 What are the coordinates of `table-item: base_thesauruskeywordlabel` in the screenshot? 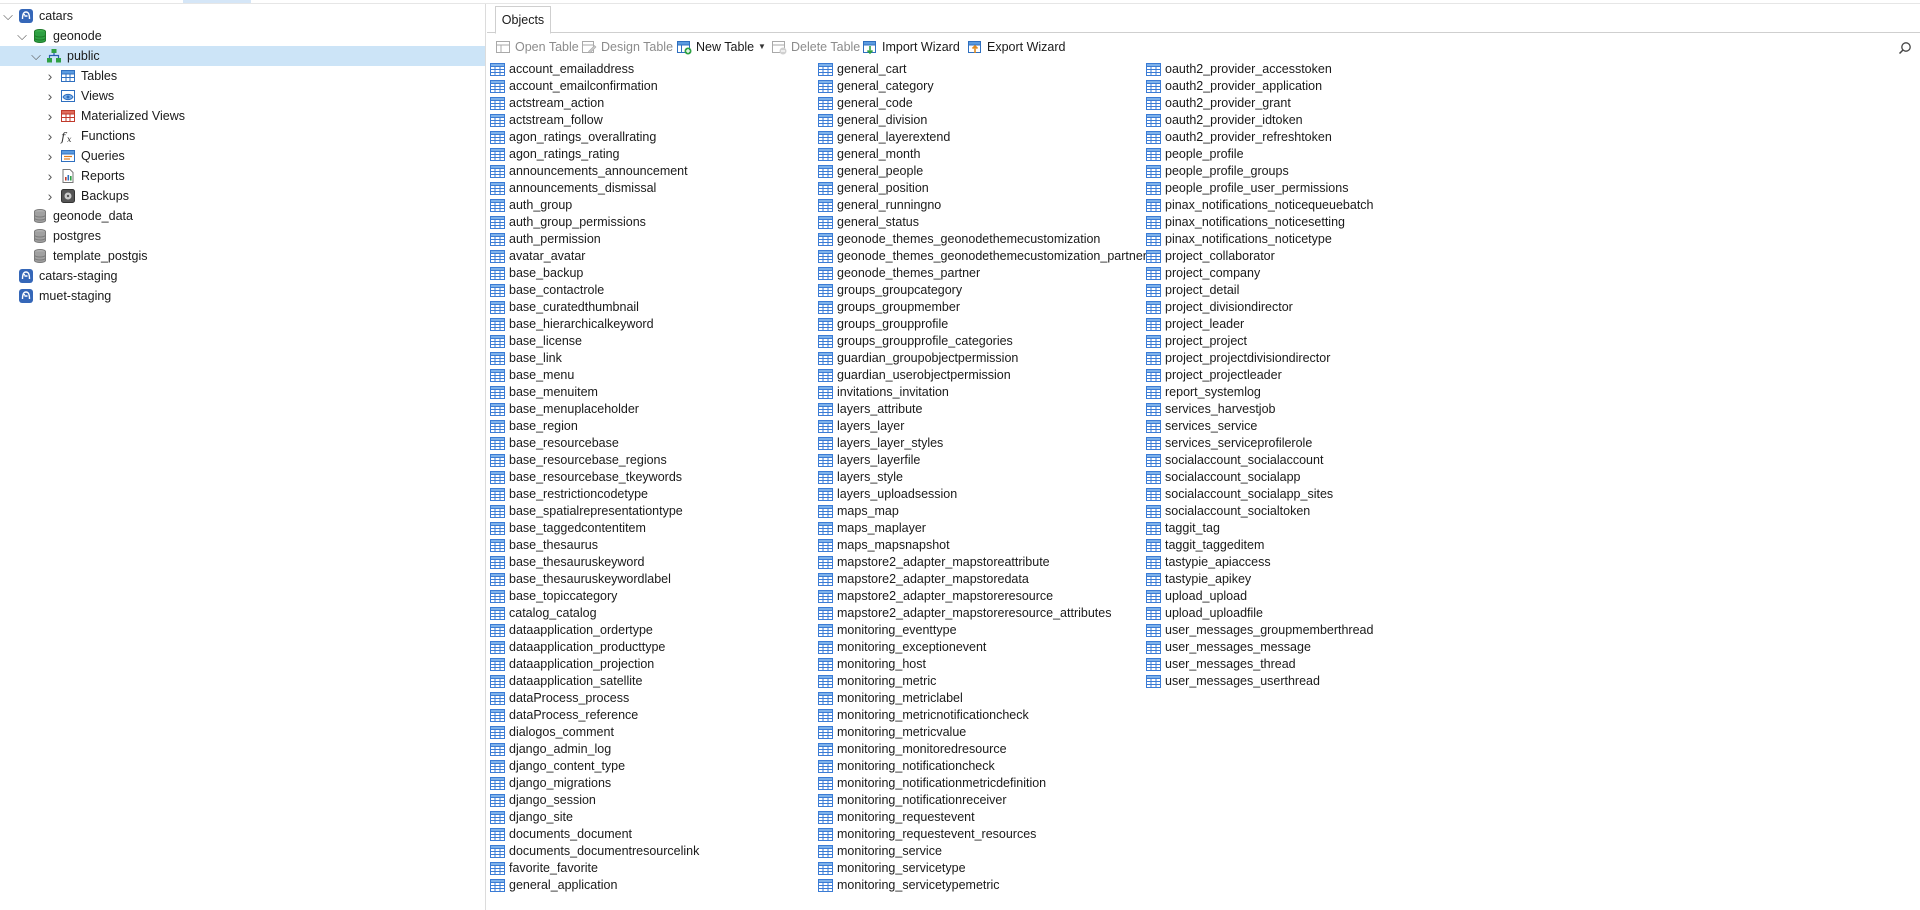 It's located at (594, 579).